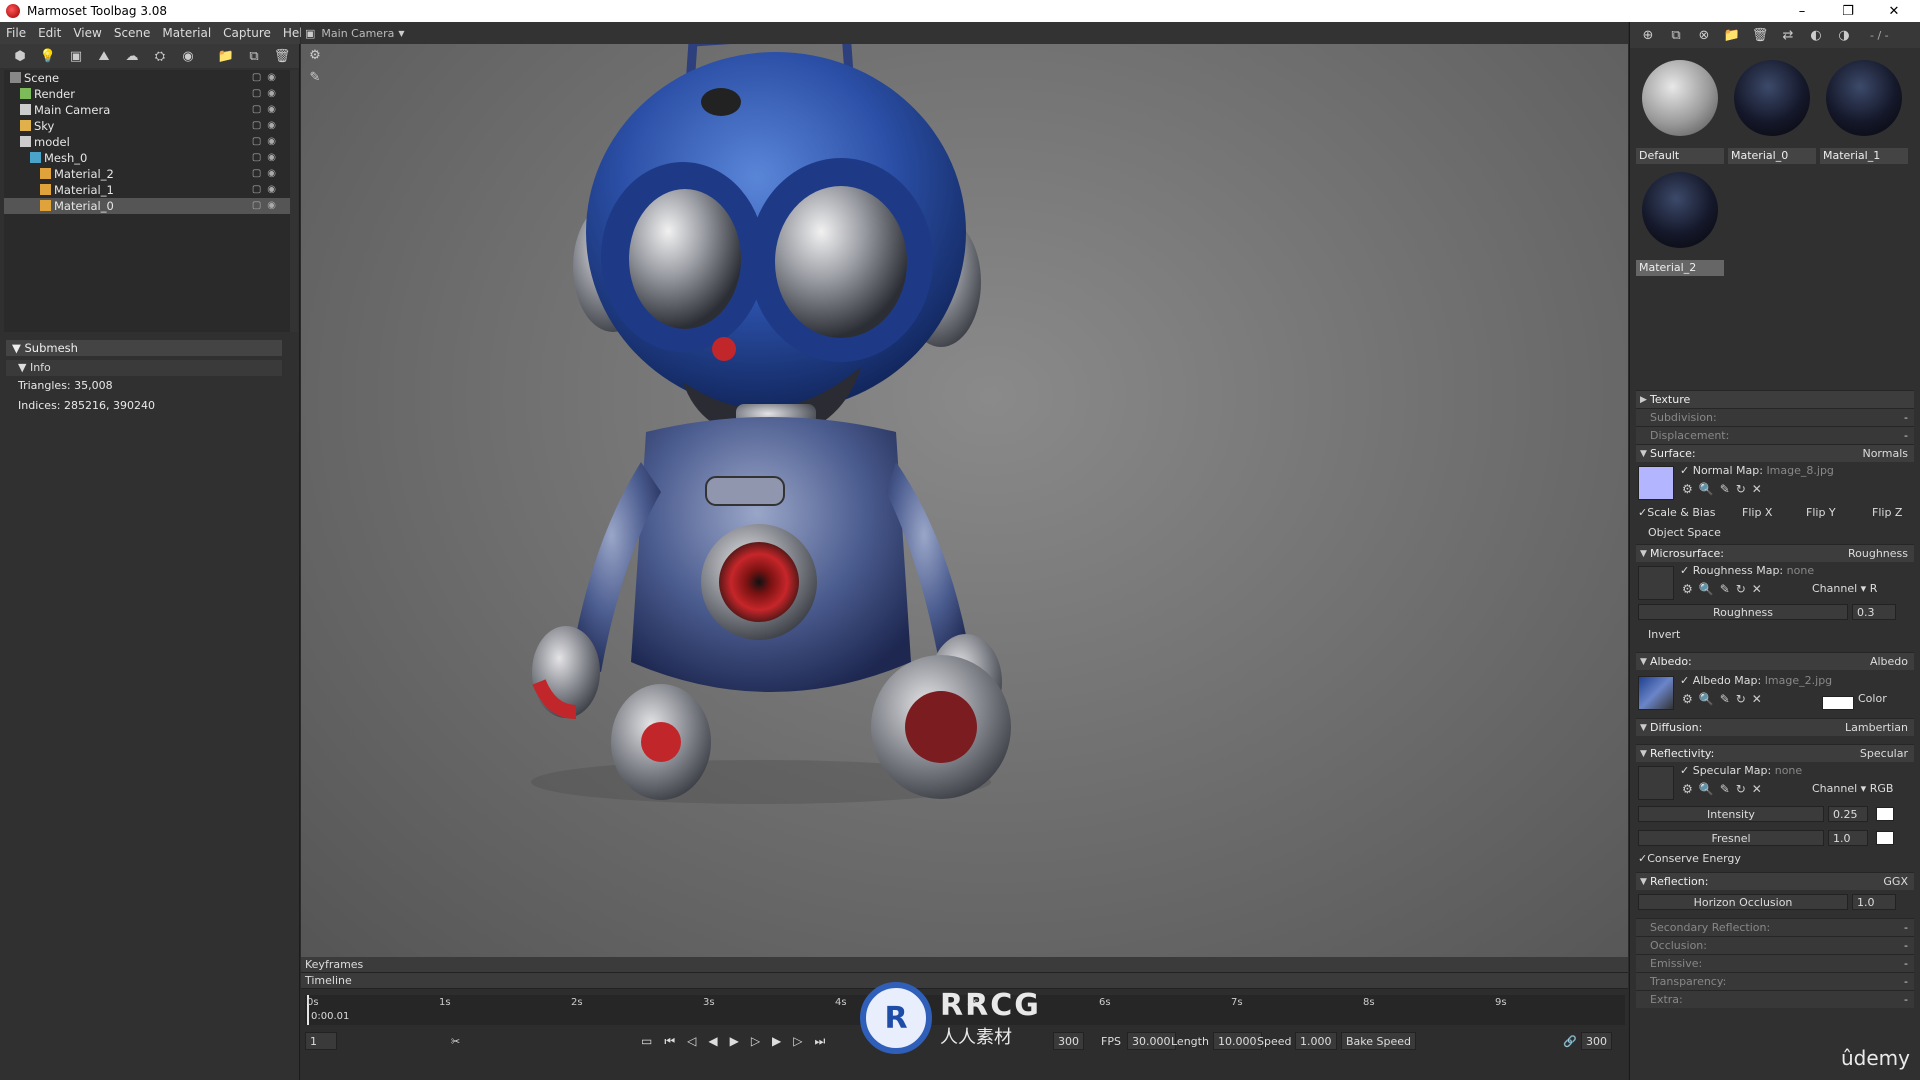 The height and width of the screenshot is (1080, 1920). Describe the element at coordinates (1775, 963) in the screenshot. I see `emissive-section: Emissive: -` at that location.